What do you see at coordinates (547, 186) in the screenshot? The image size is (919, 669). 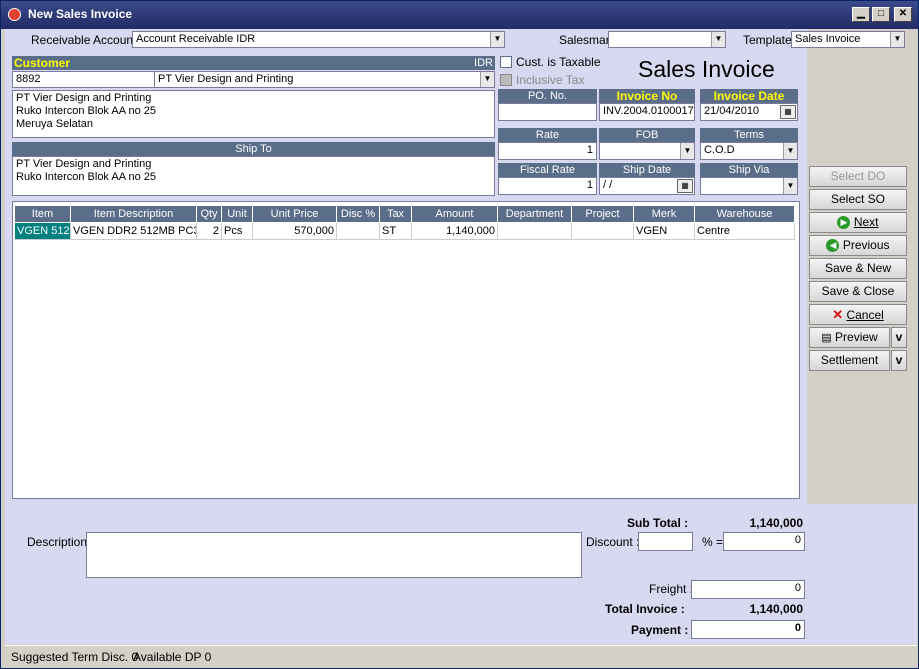 I see `fiscal-rate-input: 1` at bounding box center [547, 186].